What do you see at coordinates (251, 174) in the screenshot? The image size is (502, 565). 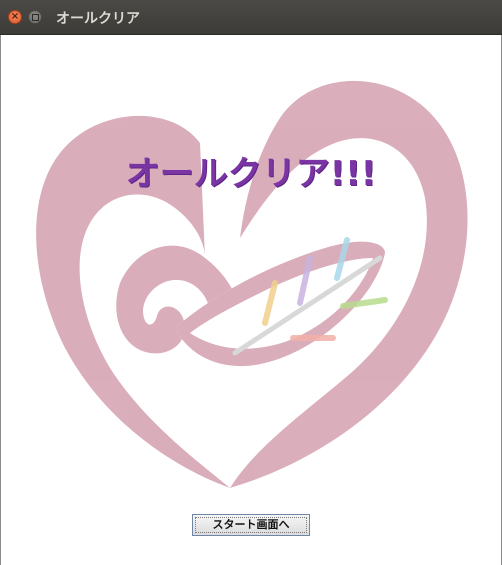 I see `all-clear-headline: オールクリア!!!` at bounding box center [251, 174].